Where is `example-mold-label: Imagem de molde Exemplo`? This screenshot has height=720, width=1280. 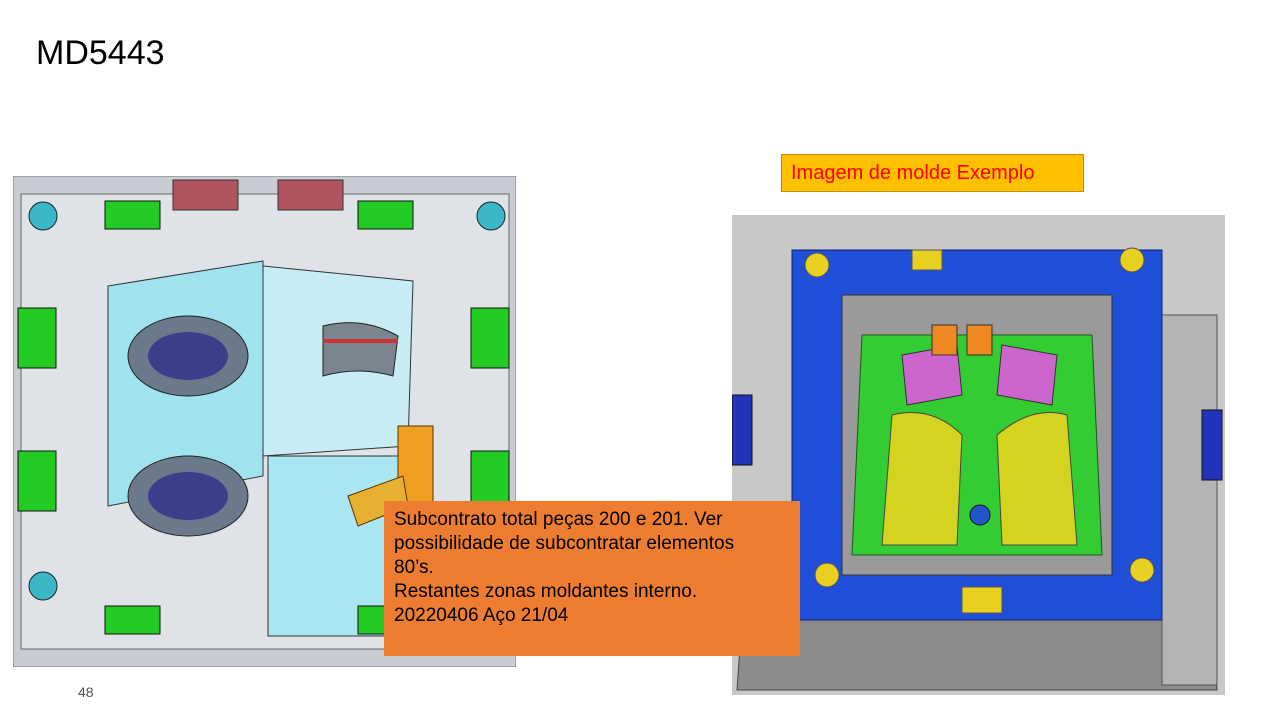 example-mold-label: Imagem de molde Exemplo is located at coordinates (932, 173).